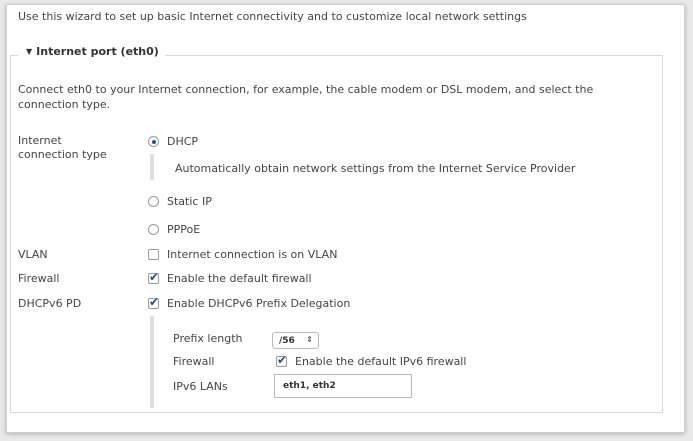  I want to click on connection-type-label: Internet connection type, so click(62, 147).